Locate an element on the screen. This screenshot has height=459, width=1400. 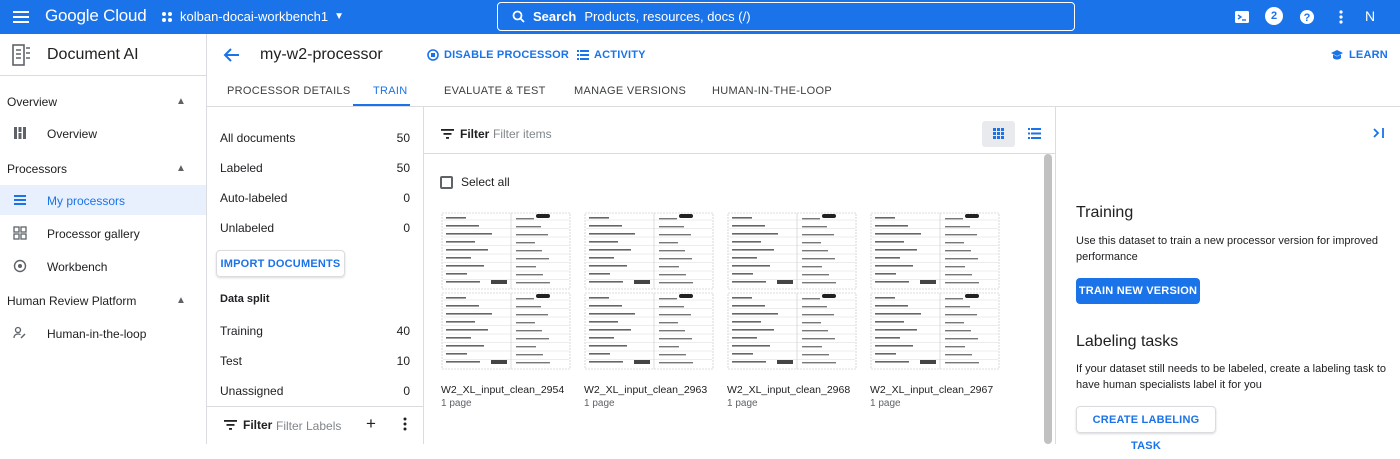
documents-filter-button: Filter is located at coordinates (465, 134).